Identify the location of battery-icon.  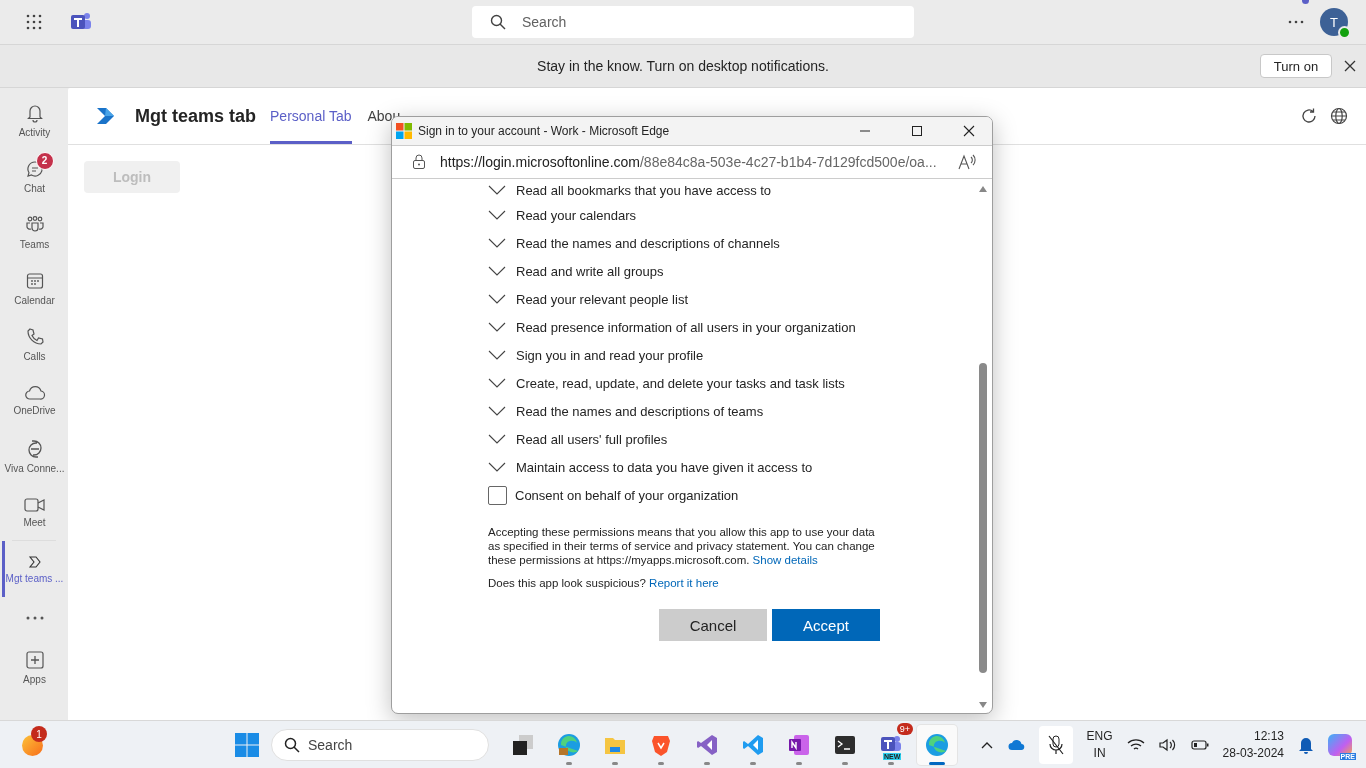
(1199, 744).